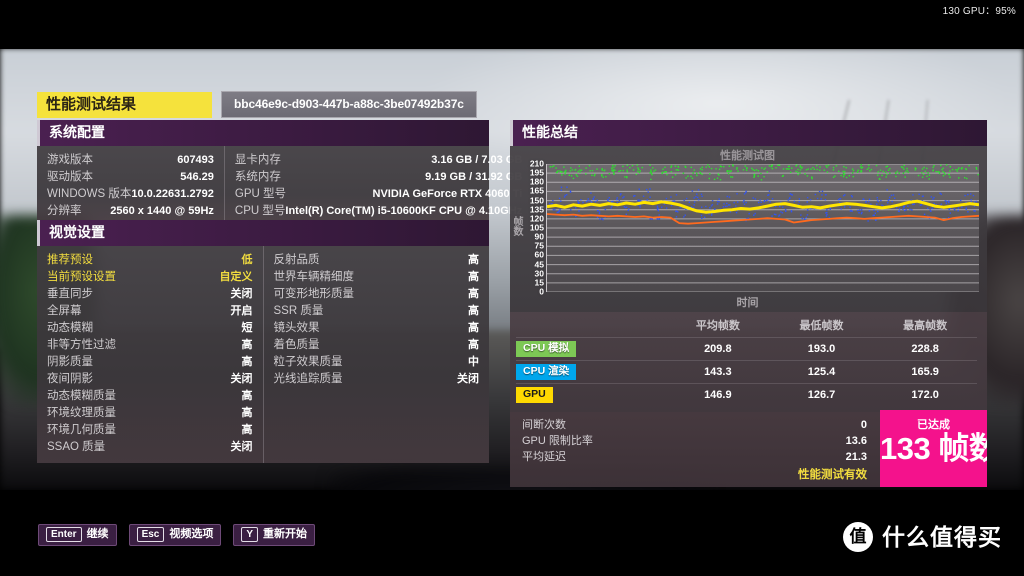  What do you see at coordinates (856, 441) in the screenshot?
I see `summary-value: 13.6` at bounding box center [856, 441].